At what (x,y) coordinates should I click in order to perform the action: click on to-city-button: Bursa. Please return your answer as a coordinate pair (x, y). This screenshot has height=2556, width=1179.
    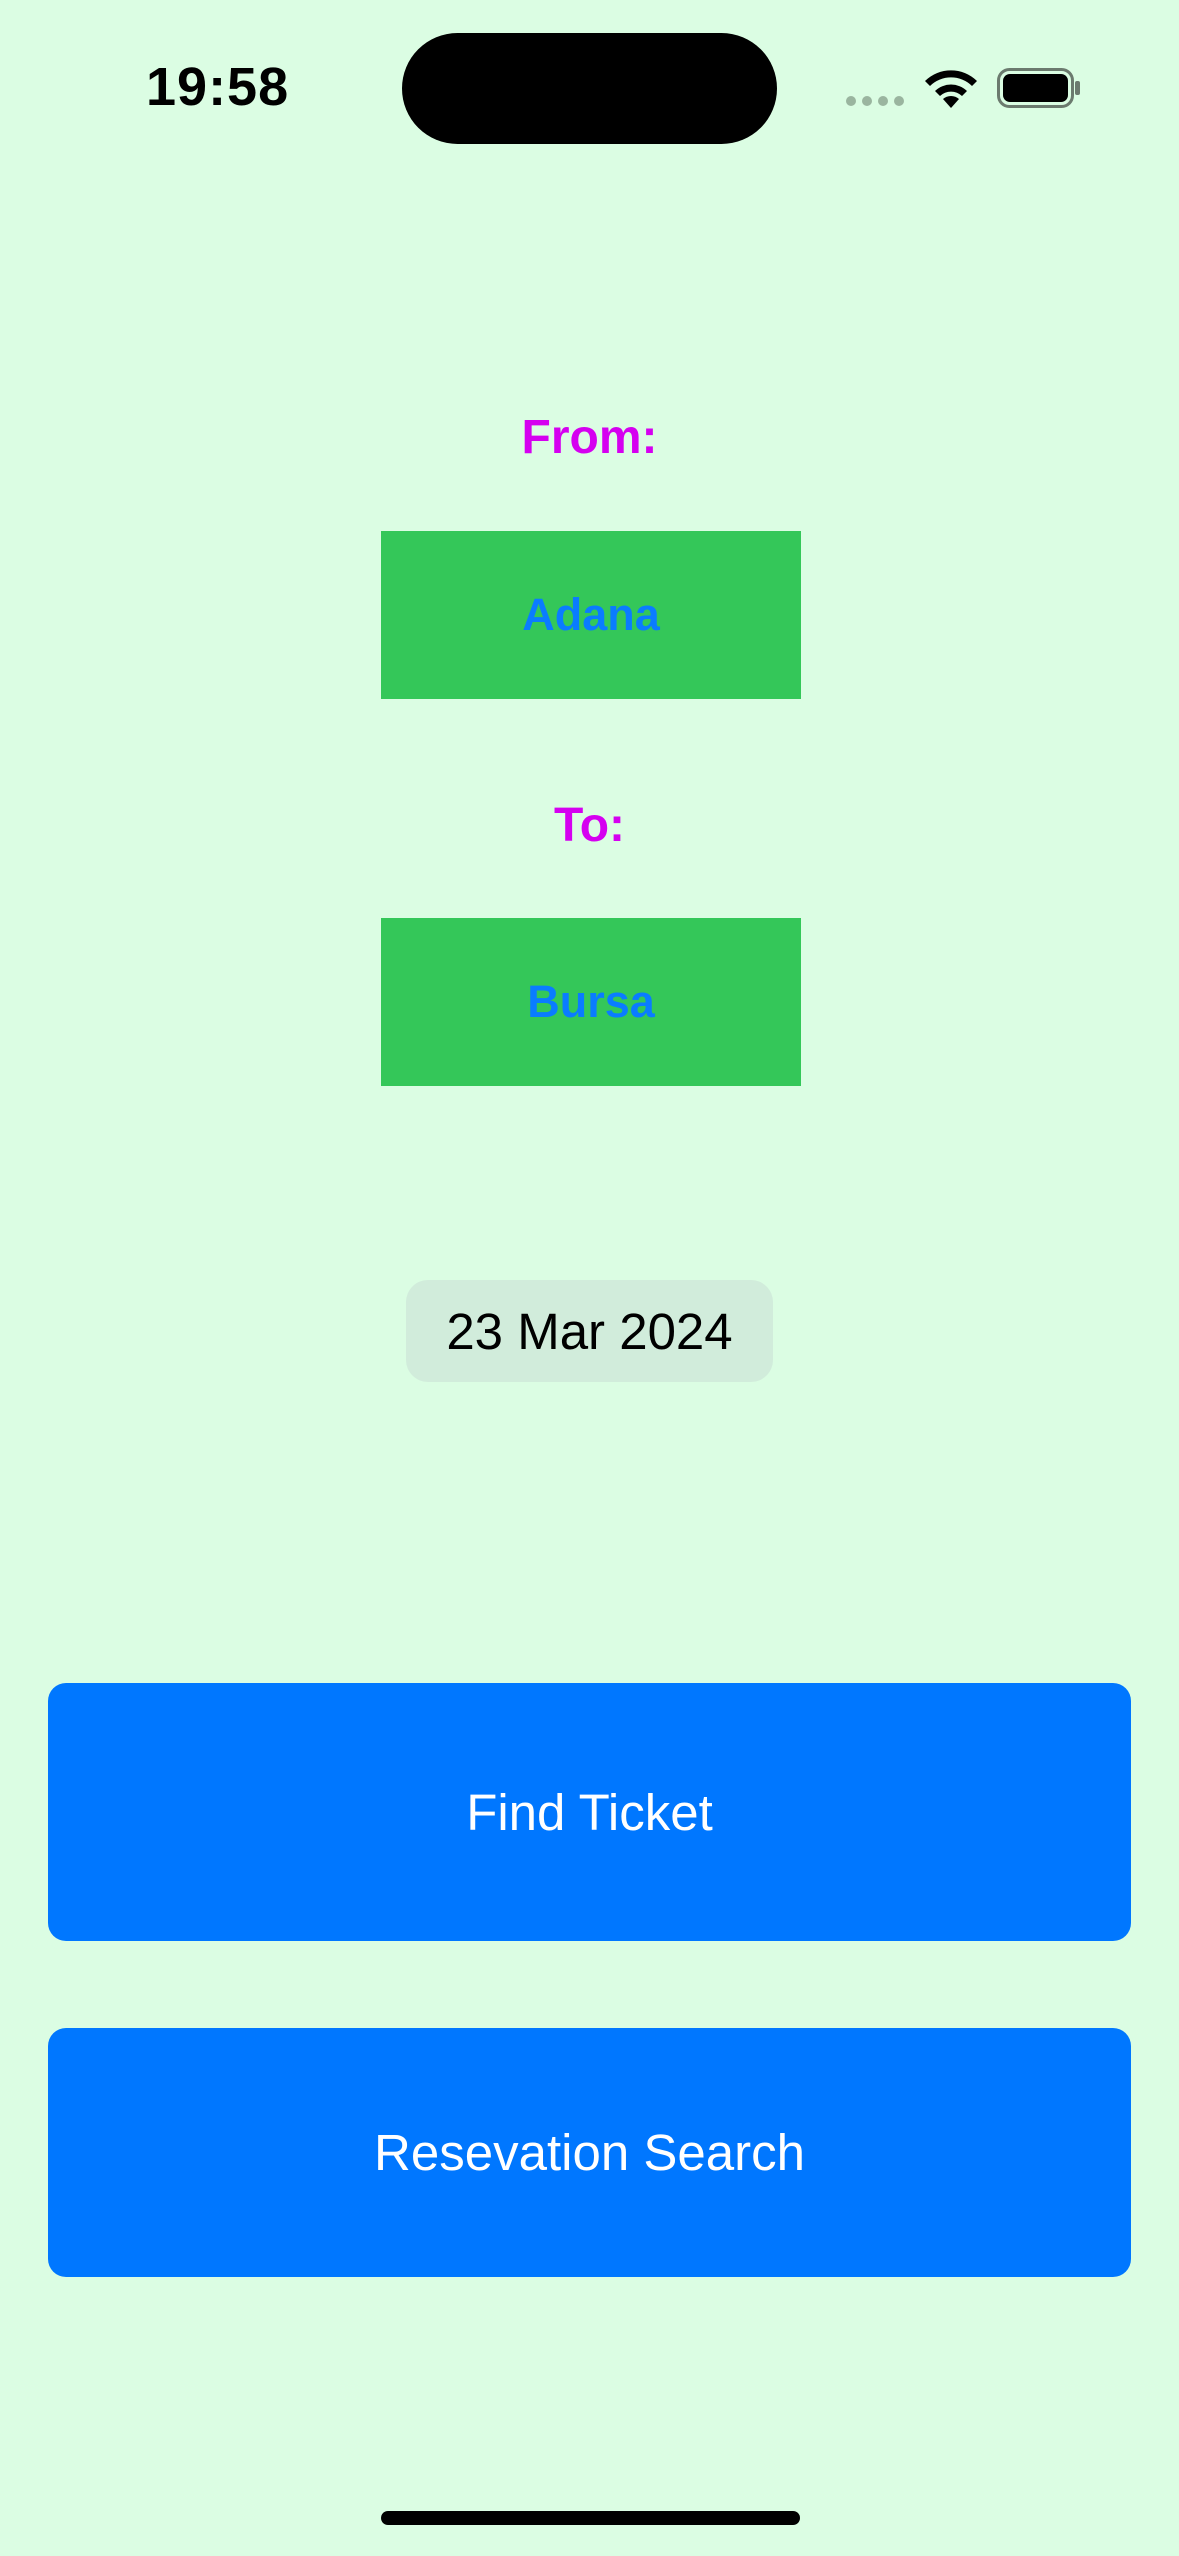
    Looking at the image, I should click on (591, 1002).